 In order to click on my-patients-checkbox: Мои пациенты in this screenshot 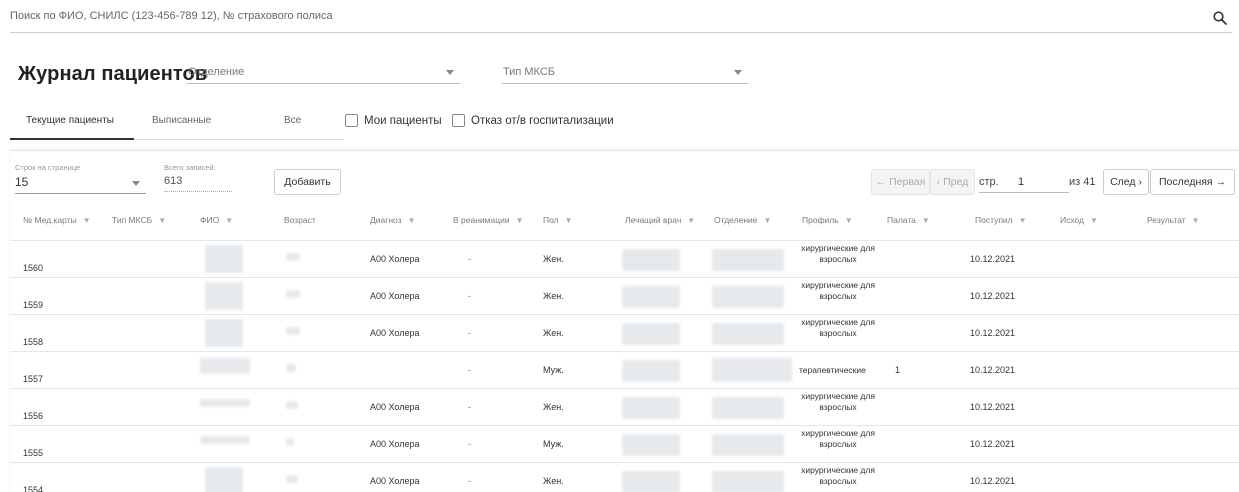, I will do `click(393, 120)`.